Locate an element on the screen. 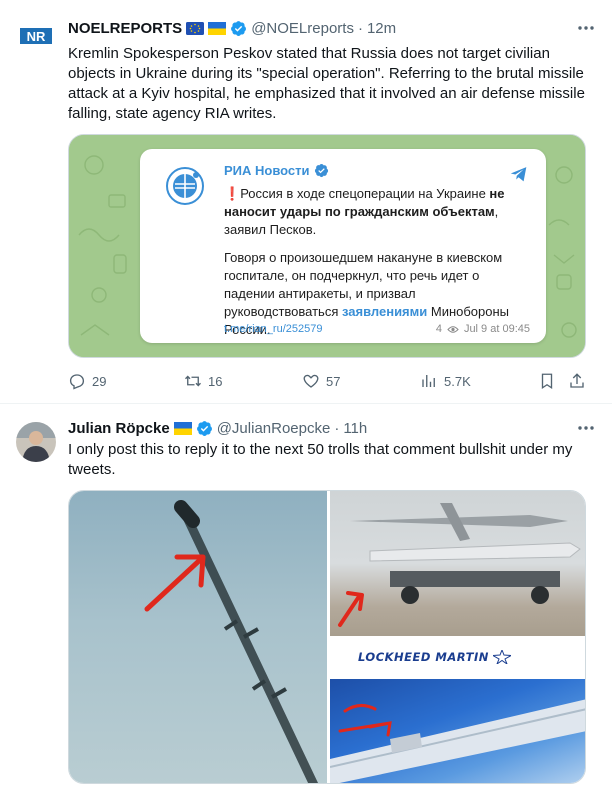 The image size is (612, 792). missile-photo-drawing is located at coordinates (231, 641).